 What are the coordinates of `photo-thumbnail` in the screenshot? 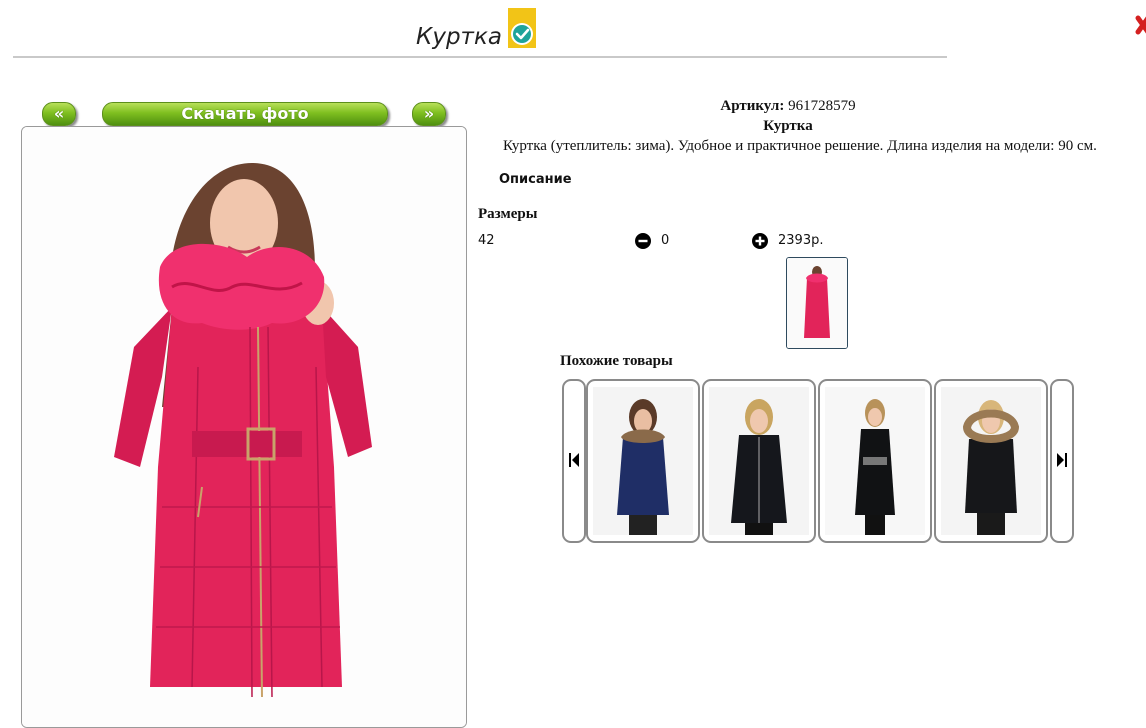 It's located at (817, 303).